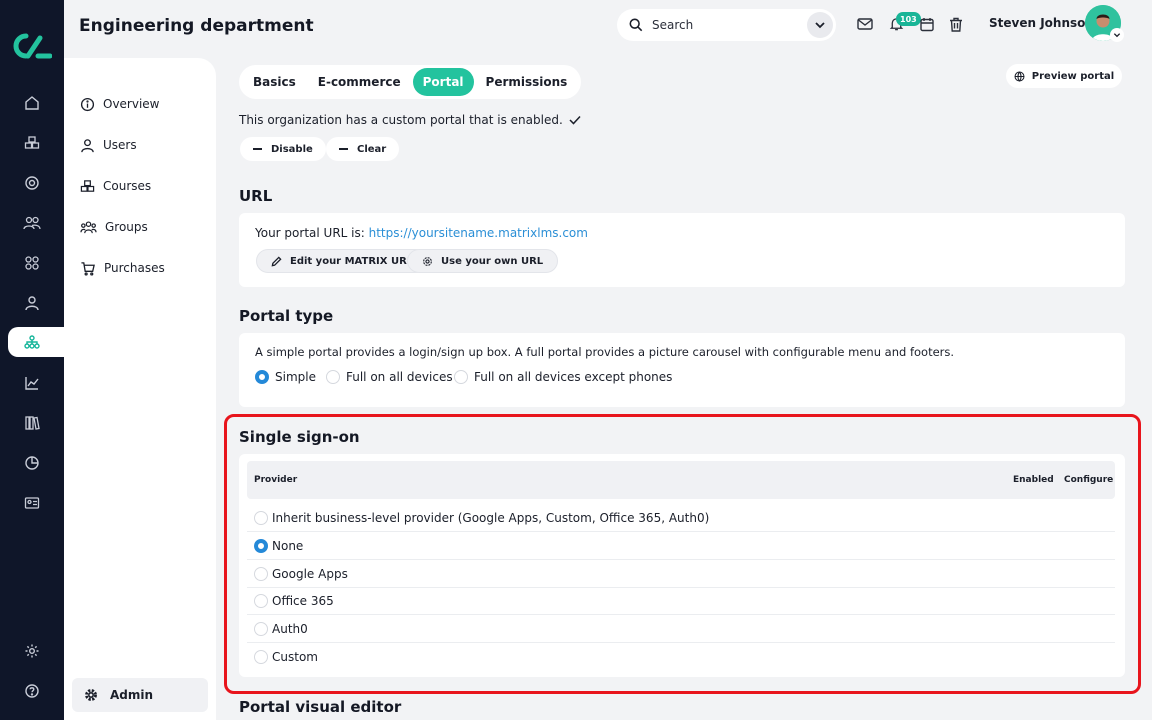 The height and width of the screenshot is (720, 1152). What do you see at coordinates (492, 261) in the screenshot?
I see `use-own-url-label: Use your own URL` at bounding box center [492, 261].